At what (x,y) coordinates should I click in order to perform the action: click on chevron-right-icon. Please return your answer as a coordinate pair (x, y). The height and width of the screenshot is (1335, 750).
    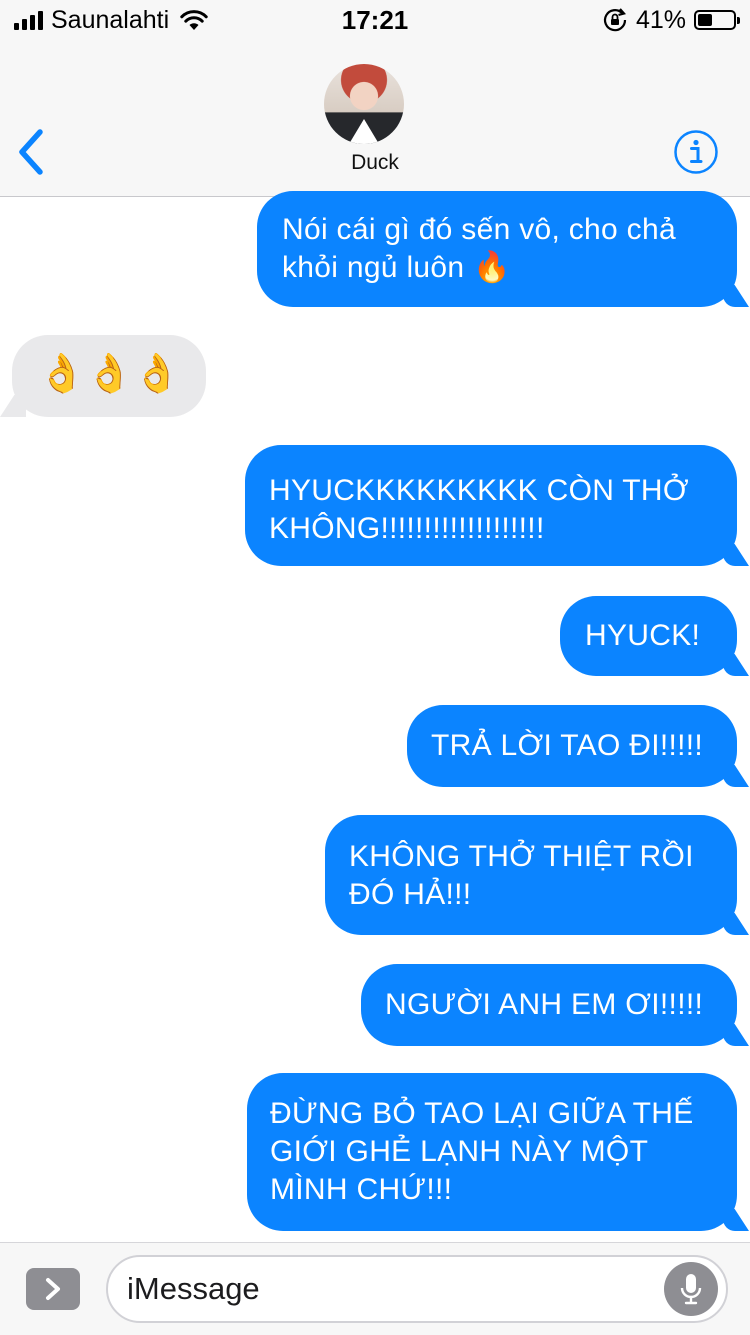
    Looking at the image, I should click on (53, 1289).